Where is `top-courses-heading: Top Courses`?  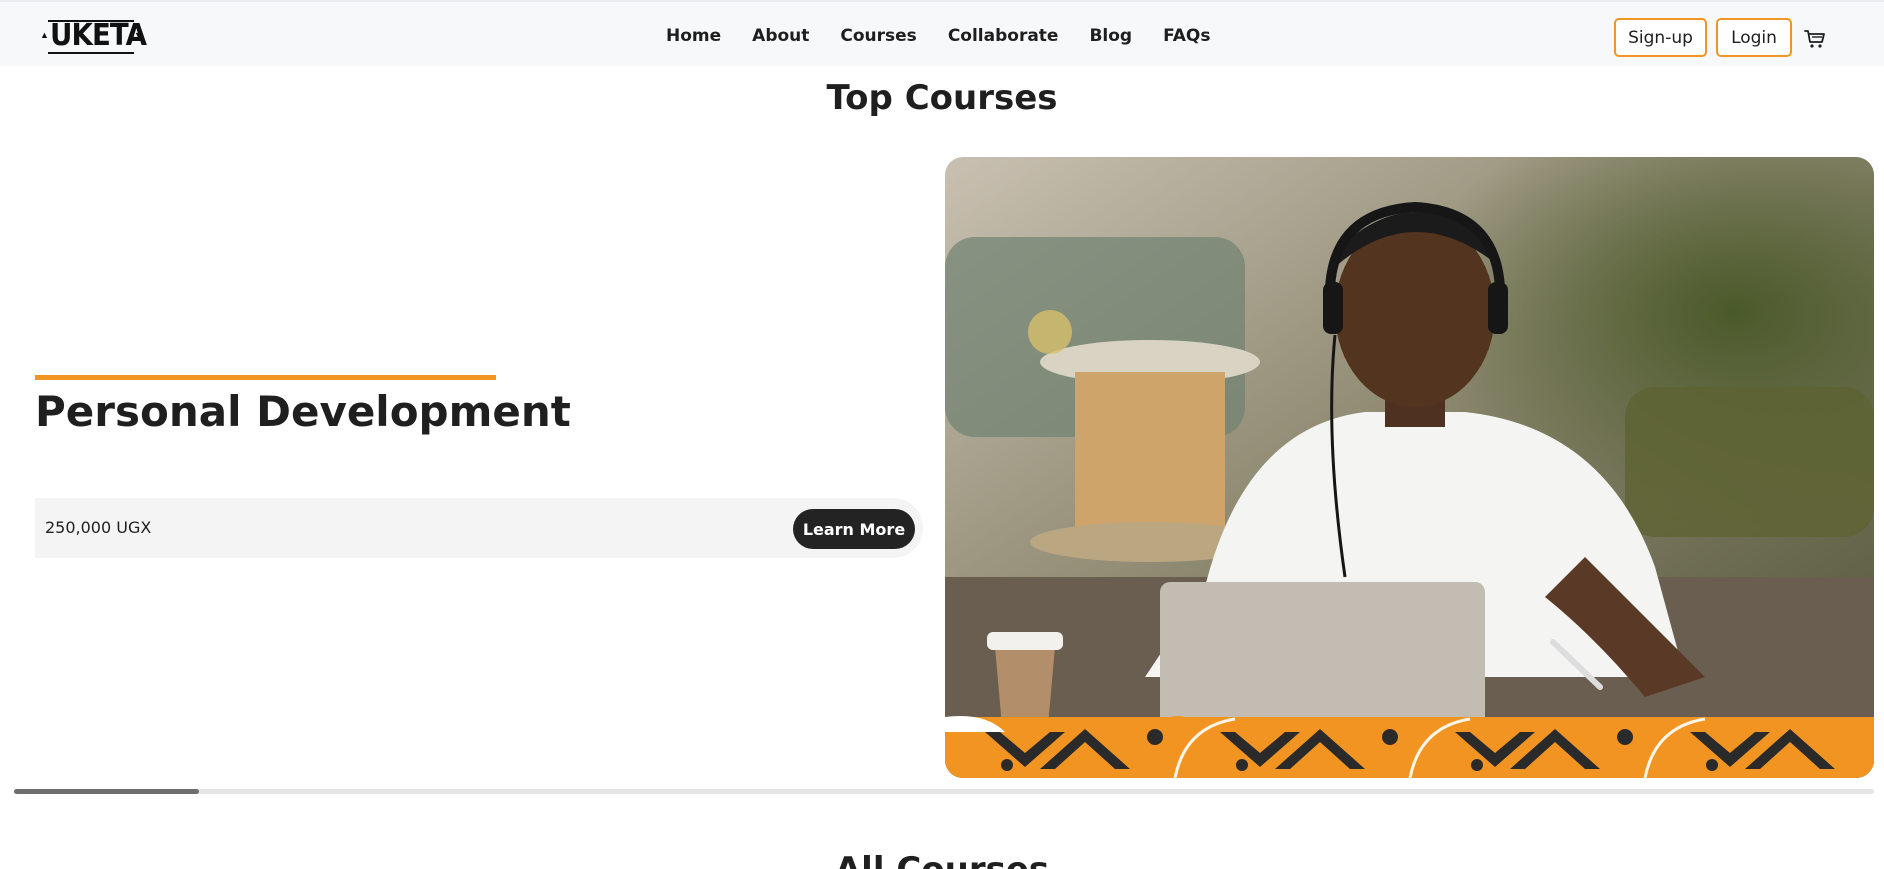 top-courses-heading: Top Courses is located at coordinates (942, 98).